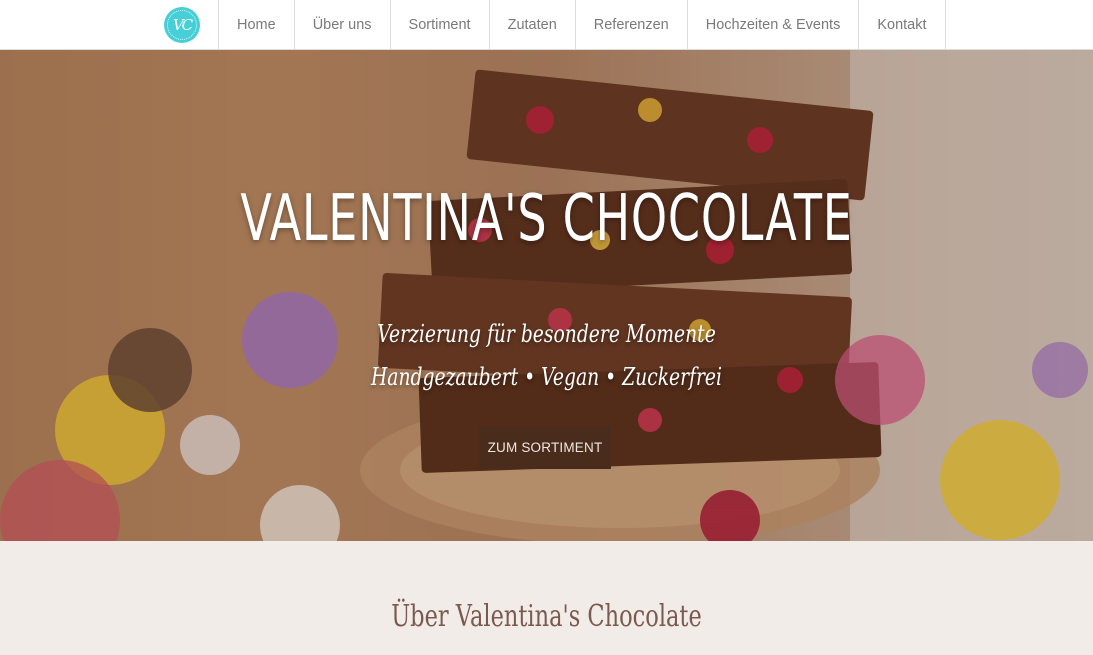 This screenshot has width=1093, height=655. I want to click on nav-item-referenzen: Referenzen, so click(630, 25).